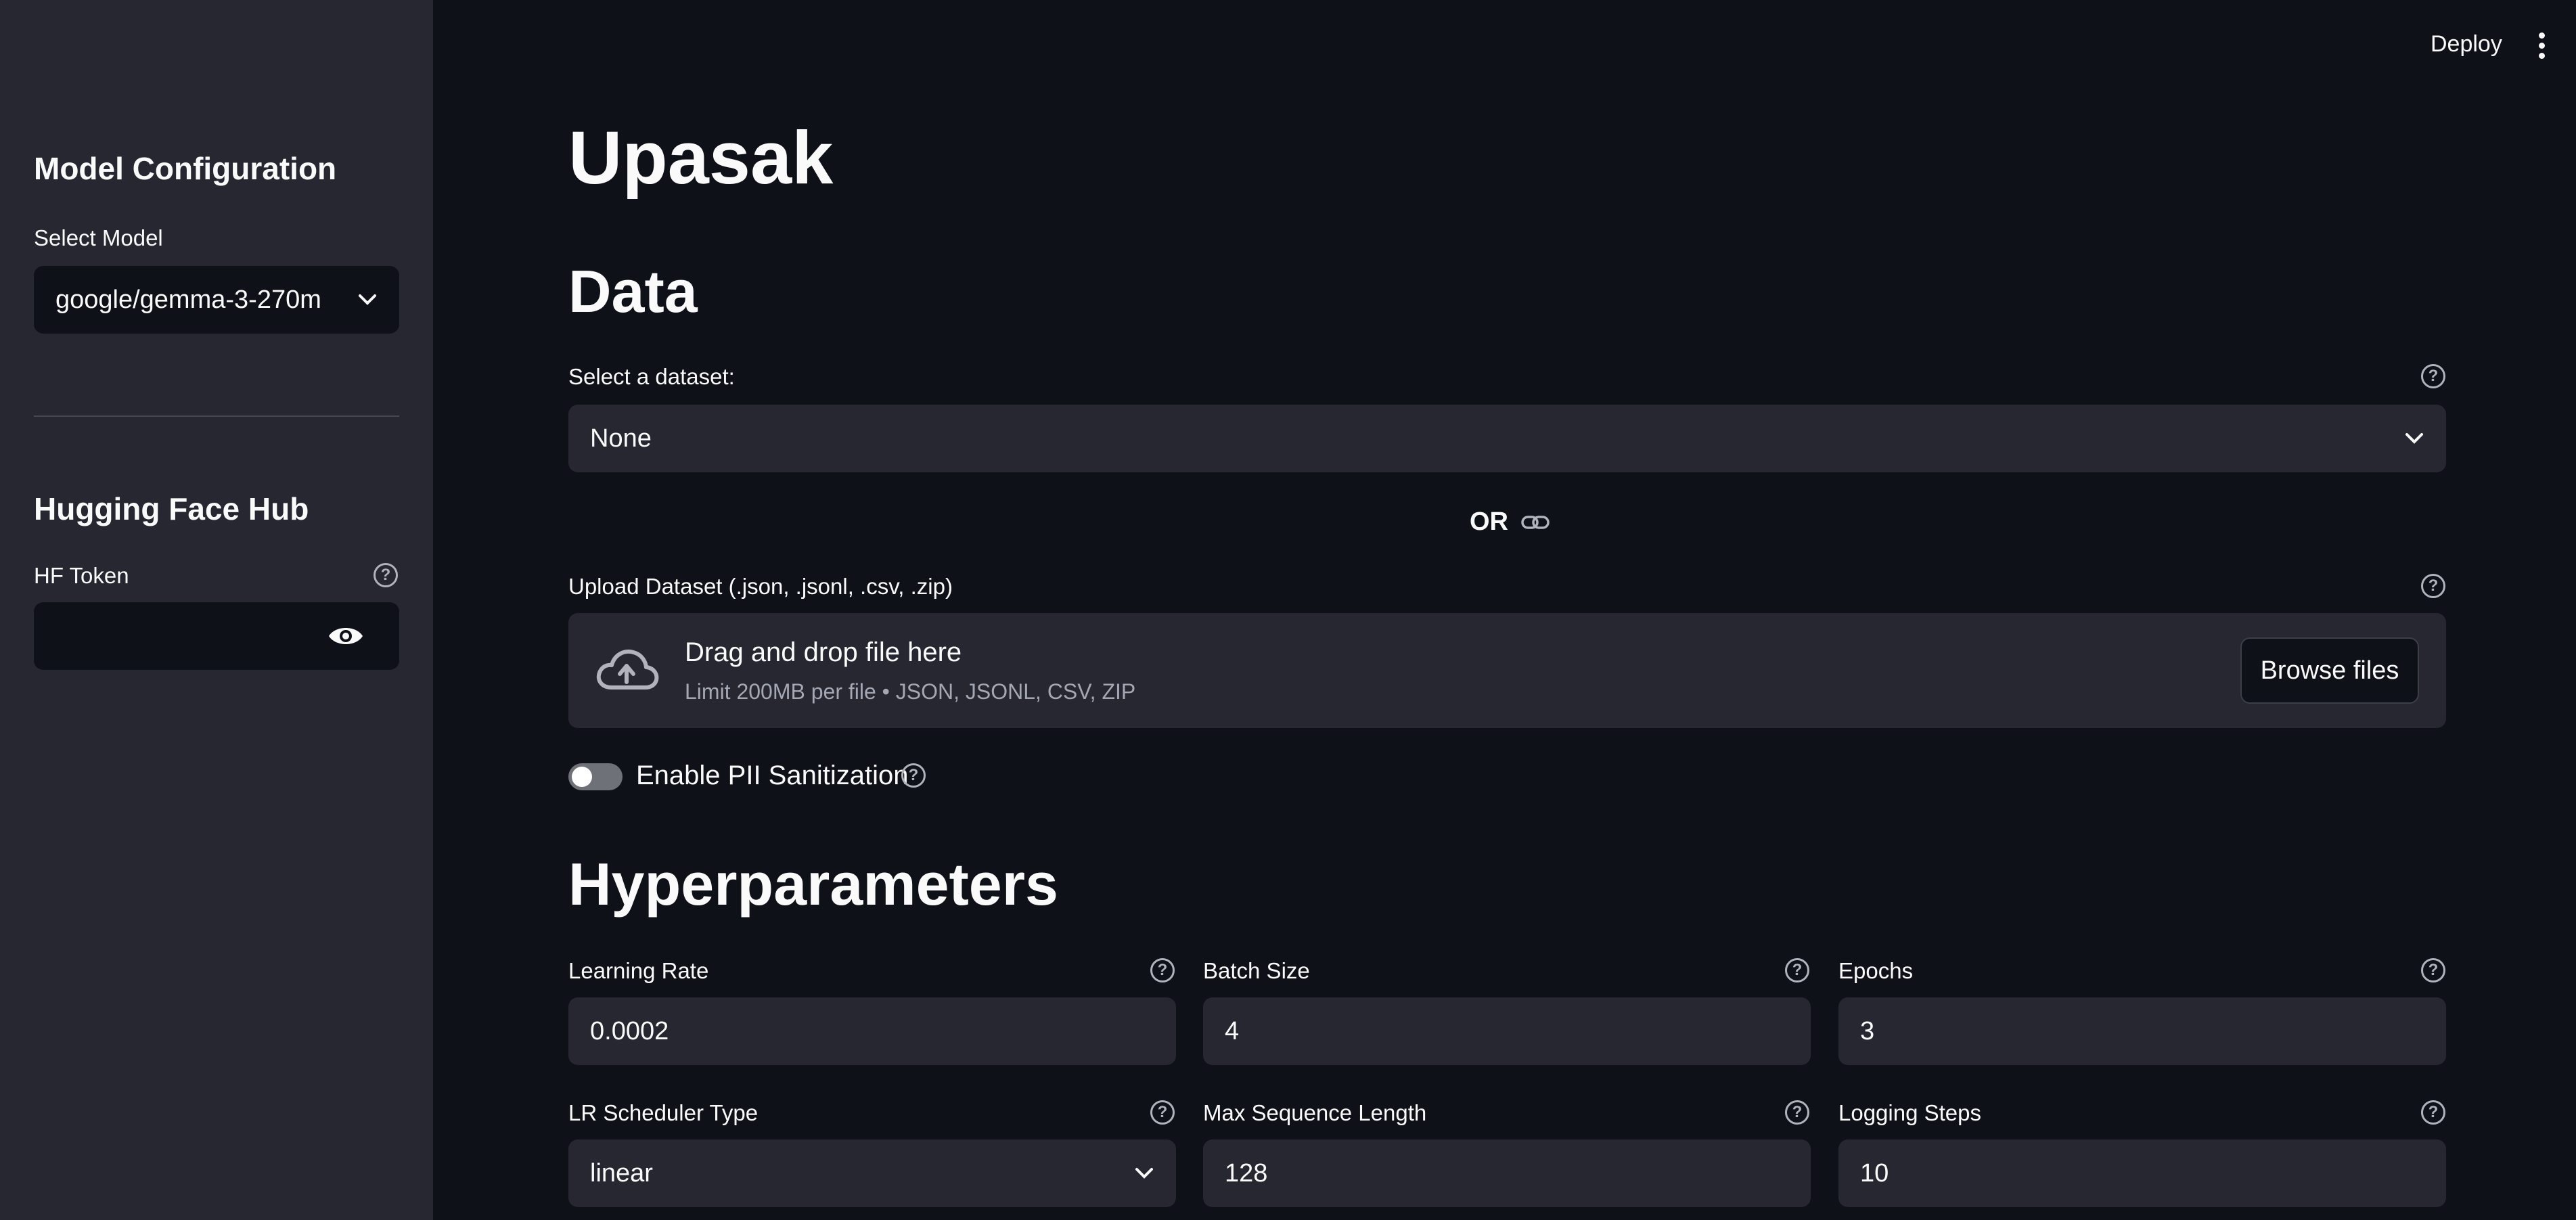 The image size is (2576, 1220). Describe the element at coordinates (823, 652) in the screenshot. I see `dropzone-title: Drag and drop file here` at that location.